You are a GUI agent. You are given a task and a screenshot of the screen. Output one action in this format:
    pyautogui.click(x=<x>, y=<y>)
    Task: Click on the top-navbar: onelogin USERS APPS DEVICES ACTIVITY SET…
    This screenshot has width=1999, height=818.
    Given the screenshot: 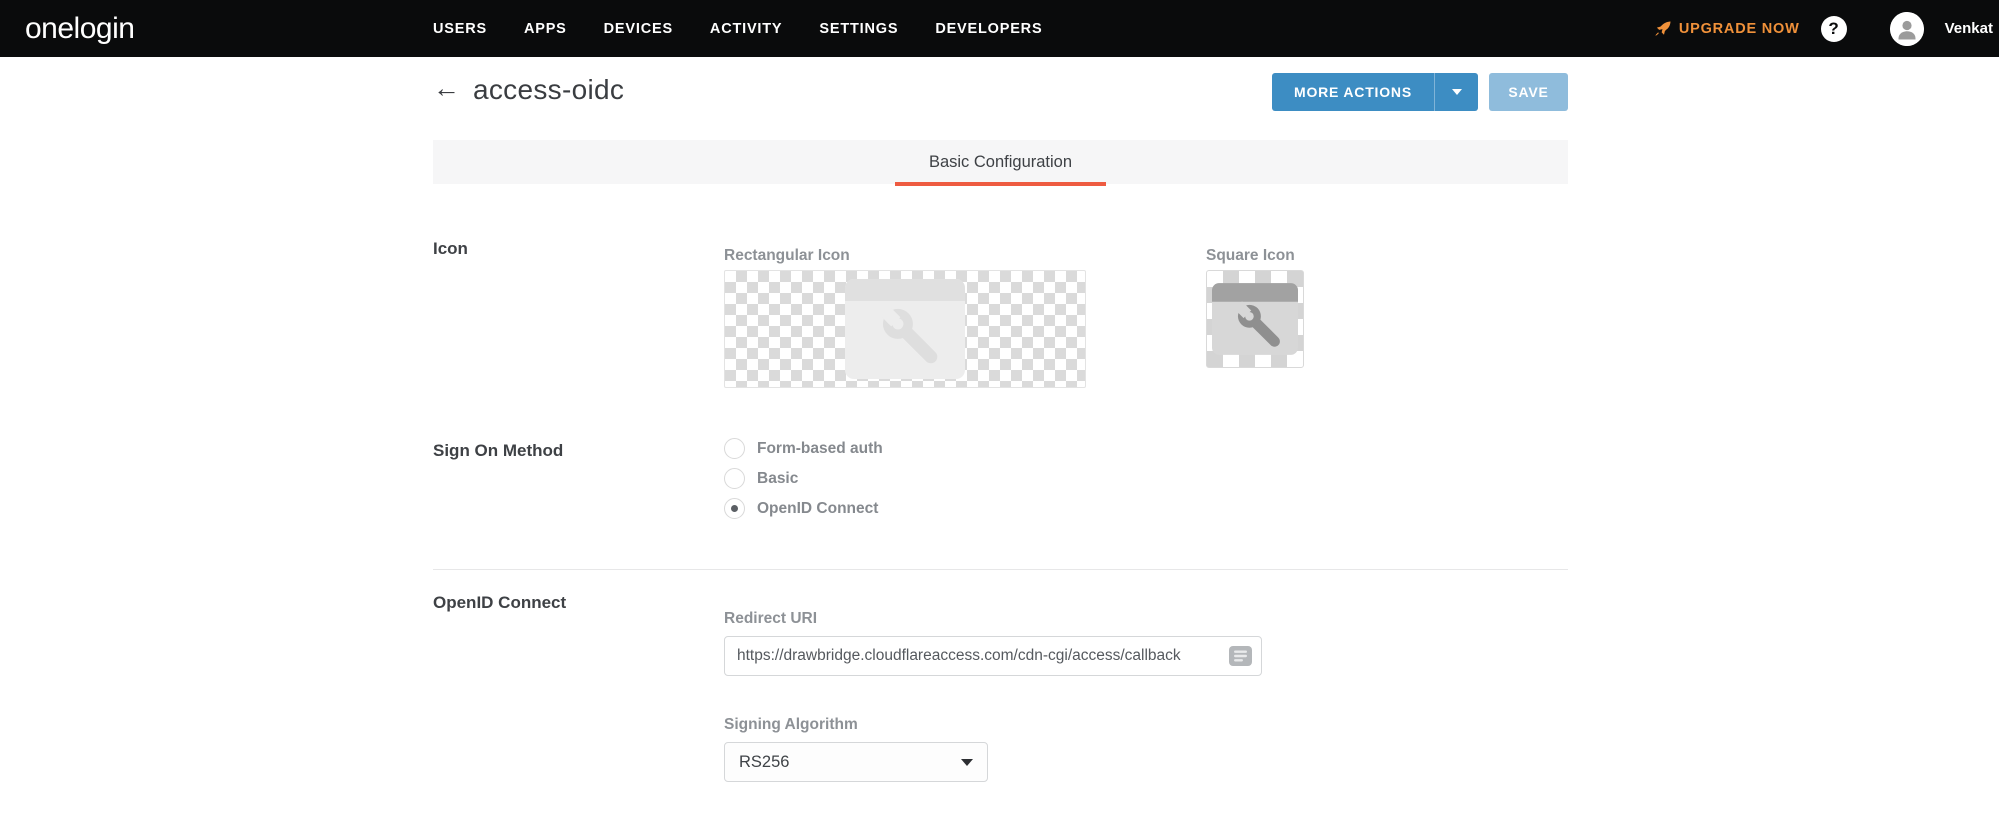 What is the action you would take?
    pyautogui.click(x=999, y=28)
    